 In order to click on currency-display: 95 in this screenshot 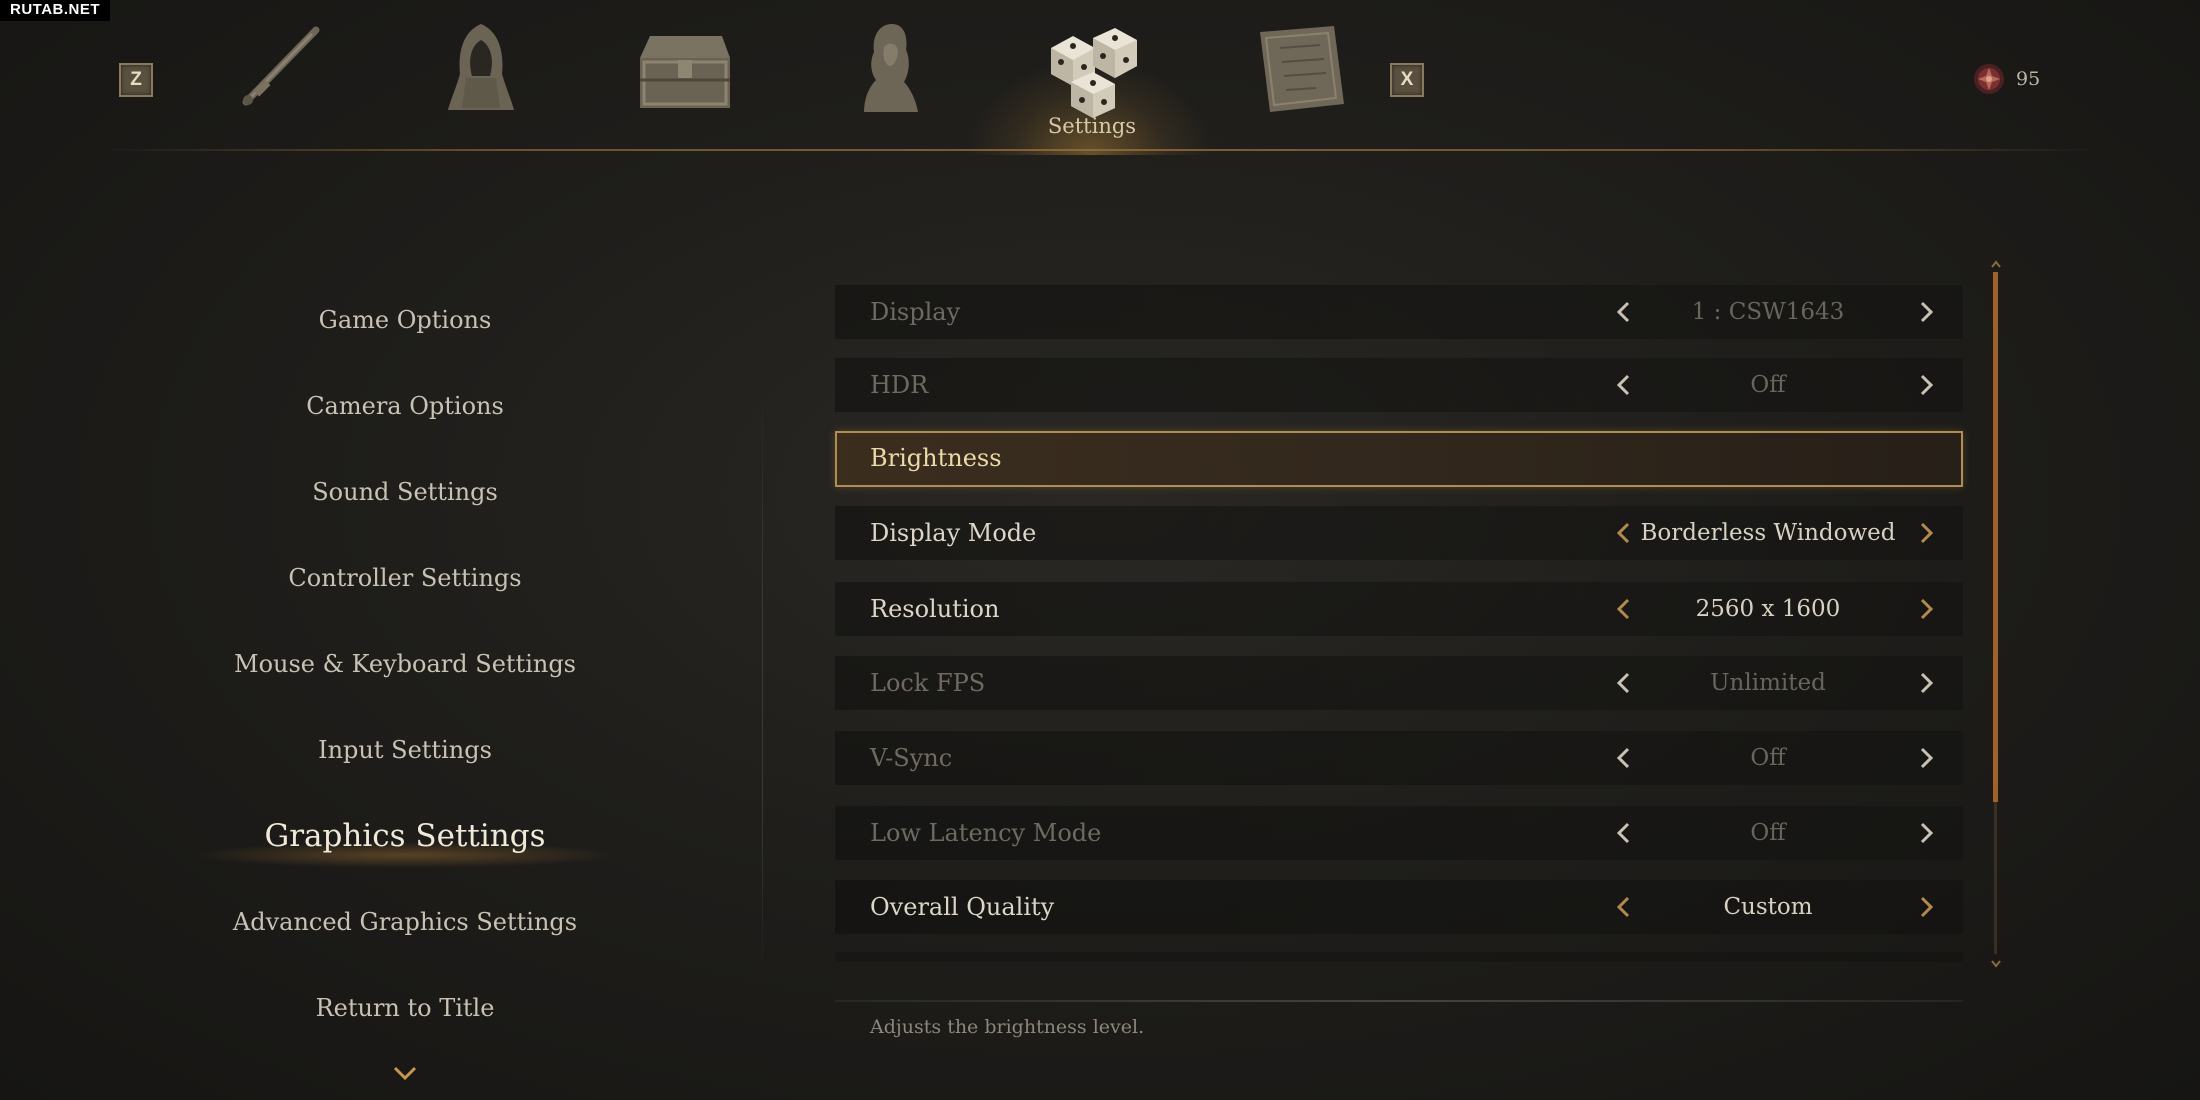, I will do `click(2006, 79)`.